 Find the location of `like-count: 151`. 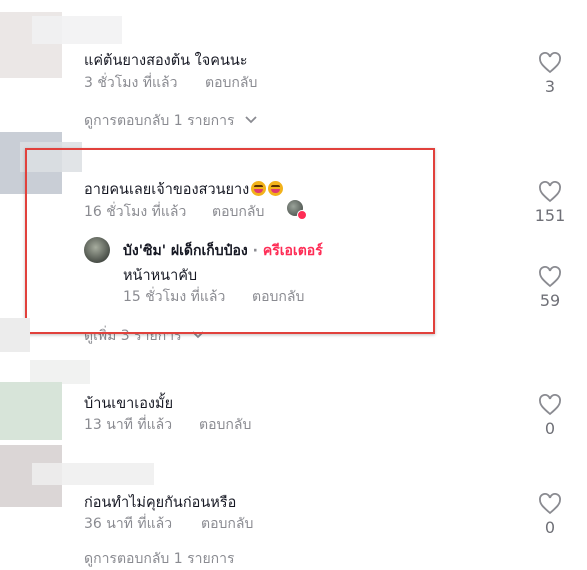

like-count: 151 is located at coordinates (550, 215).